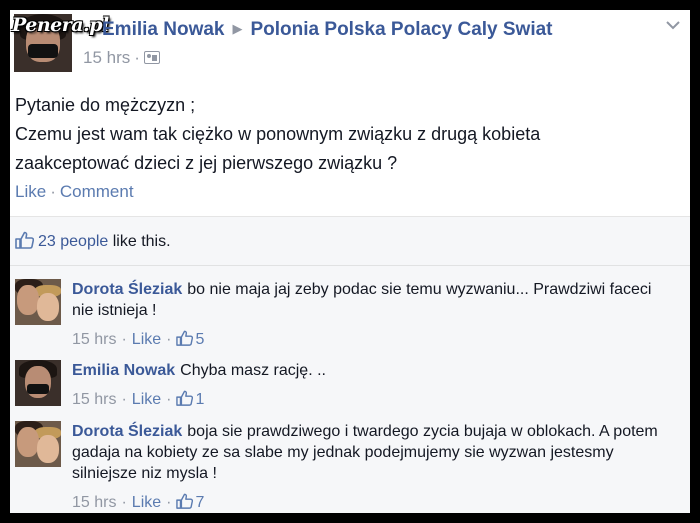 This screenshot has width=700, height=523. What do you see at coordinates (106, 57) in the screenshot?
I see `post-timestamp: 15 hrs` at bounding box center [106, 57].